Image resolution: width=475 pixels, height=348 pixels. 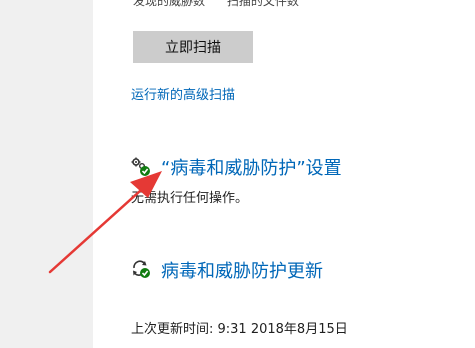 What do you see at coordinates (183, 93) in the screenshot?
I see `advanced-scan-link: 运行新的高级扫描` at bounding box center [183, 93].